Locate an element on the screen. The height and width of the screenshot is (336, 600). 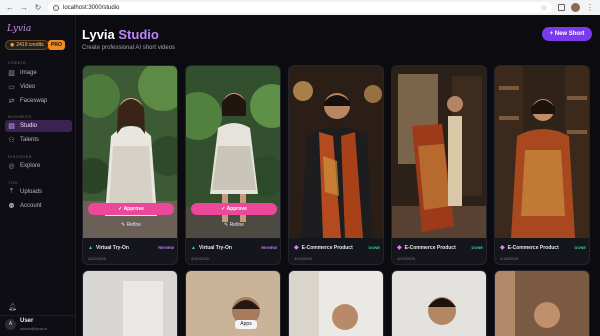
card-date: 4/18/2026 is located at coordinates (509, 258).